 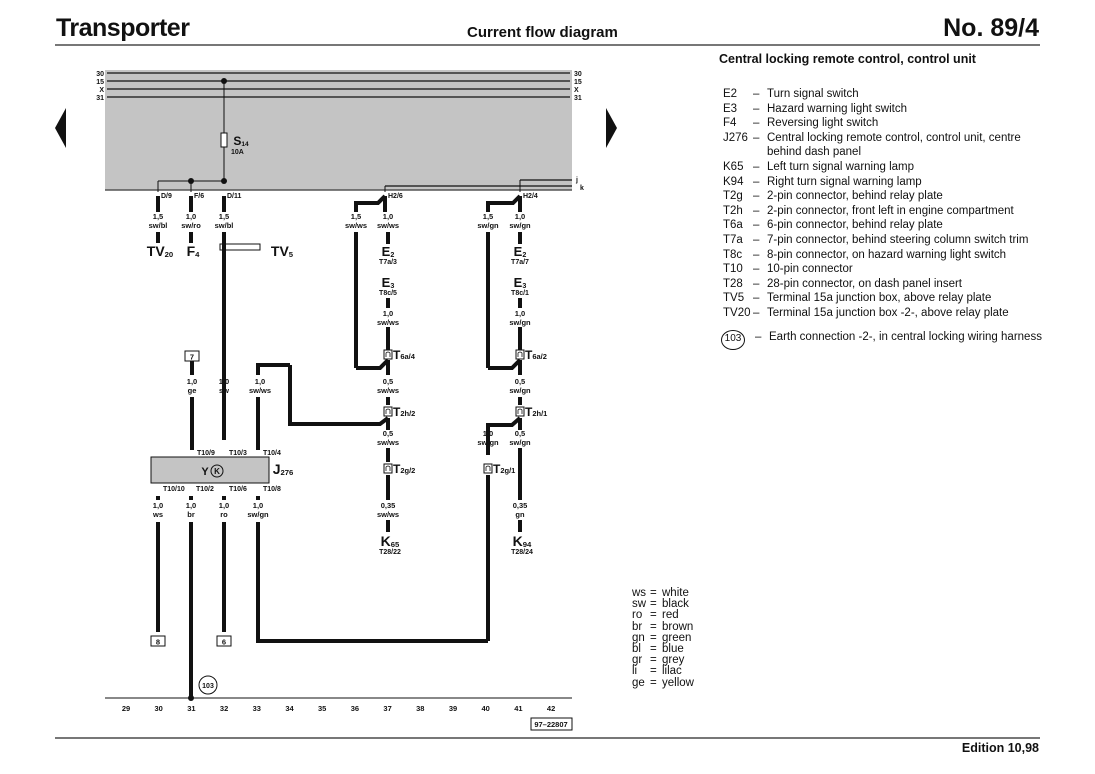 I want to click on fuse-icon, so click(x=224, y=140).